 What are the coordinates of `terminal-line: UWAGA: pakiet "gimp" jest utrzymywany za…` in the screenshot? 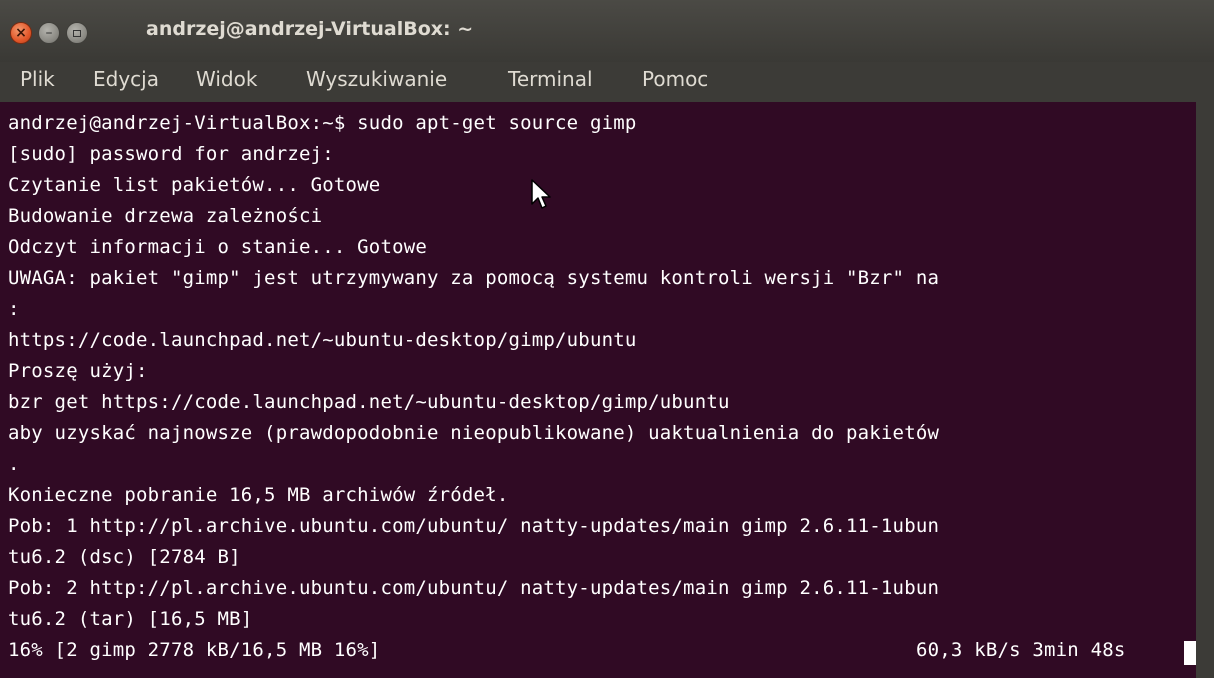 It's located at (474, 278).